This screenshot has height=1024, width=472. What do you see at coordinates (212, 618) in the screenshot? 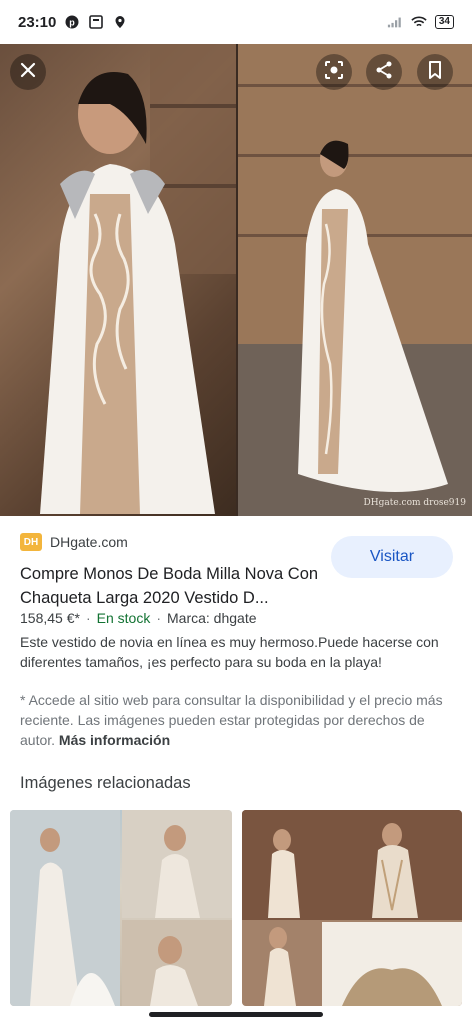
I see `brand: Marca: dhgate` at bounding box center [212, 618].